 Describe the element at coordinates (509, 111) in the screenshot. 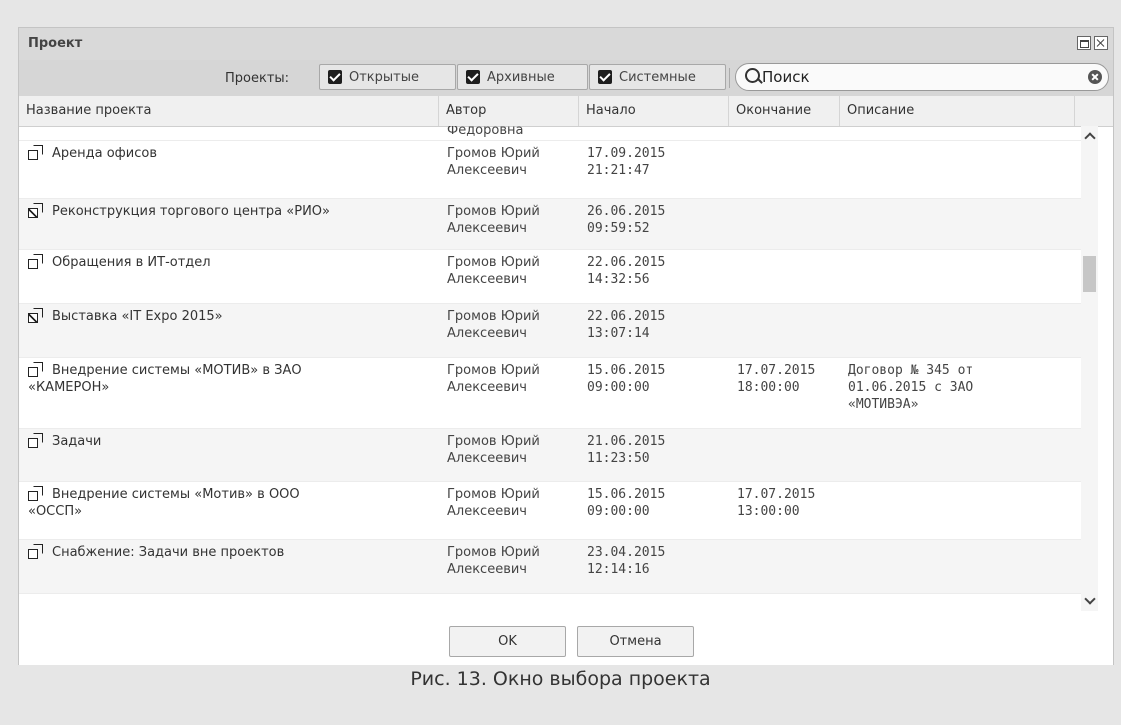

I see `column-header-author: Автор` at that location.